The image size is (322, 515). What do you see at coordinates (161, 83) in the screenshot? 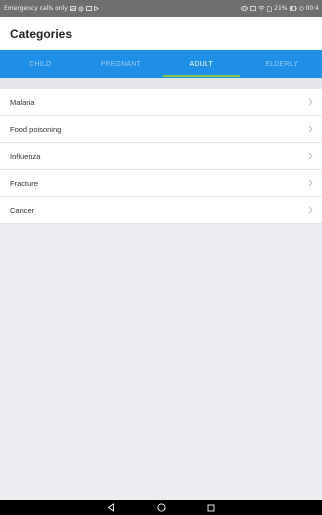
I see `list-spacer` at bounding box center [161, 83].